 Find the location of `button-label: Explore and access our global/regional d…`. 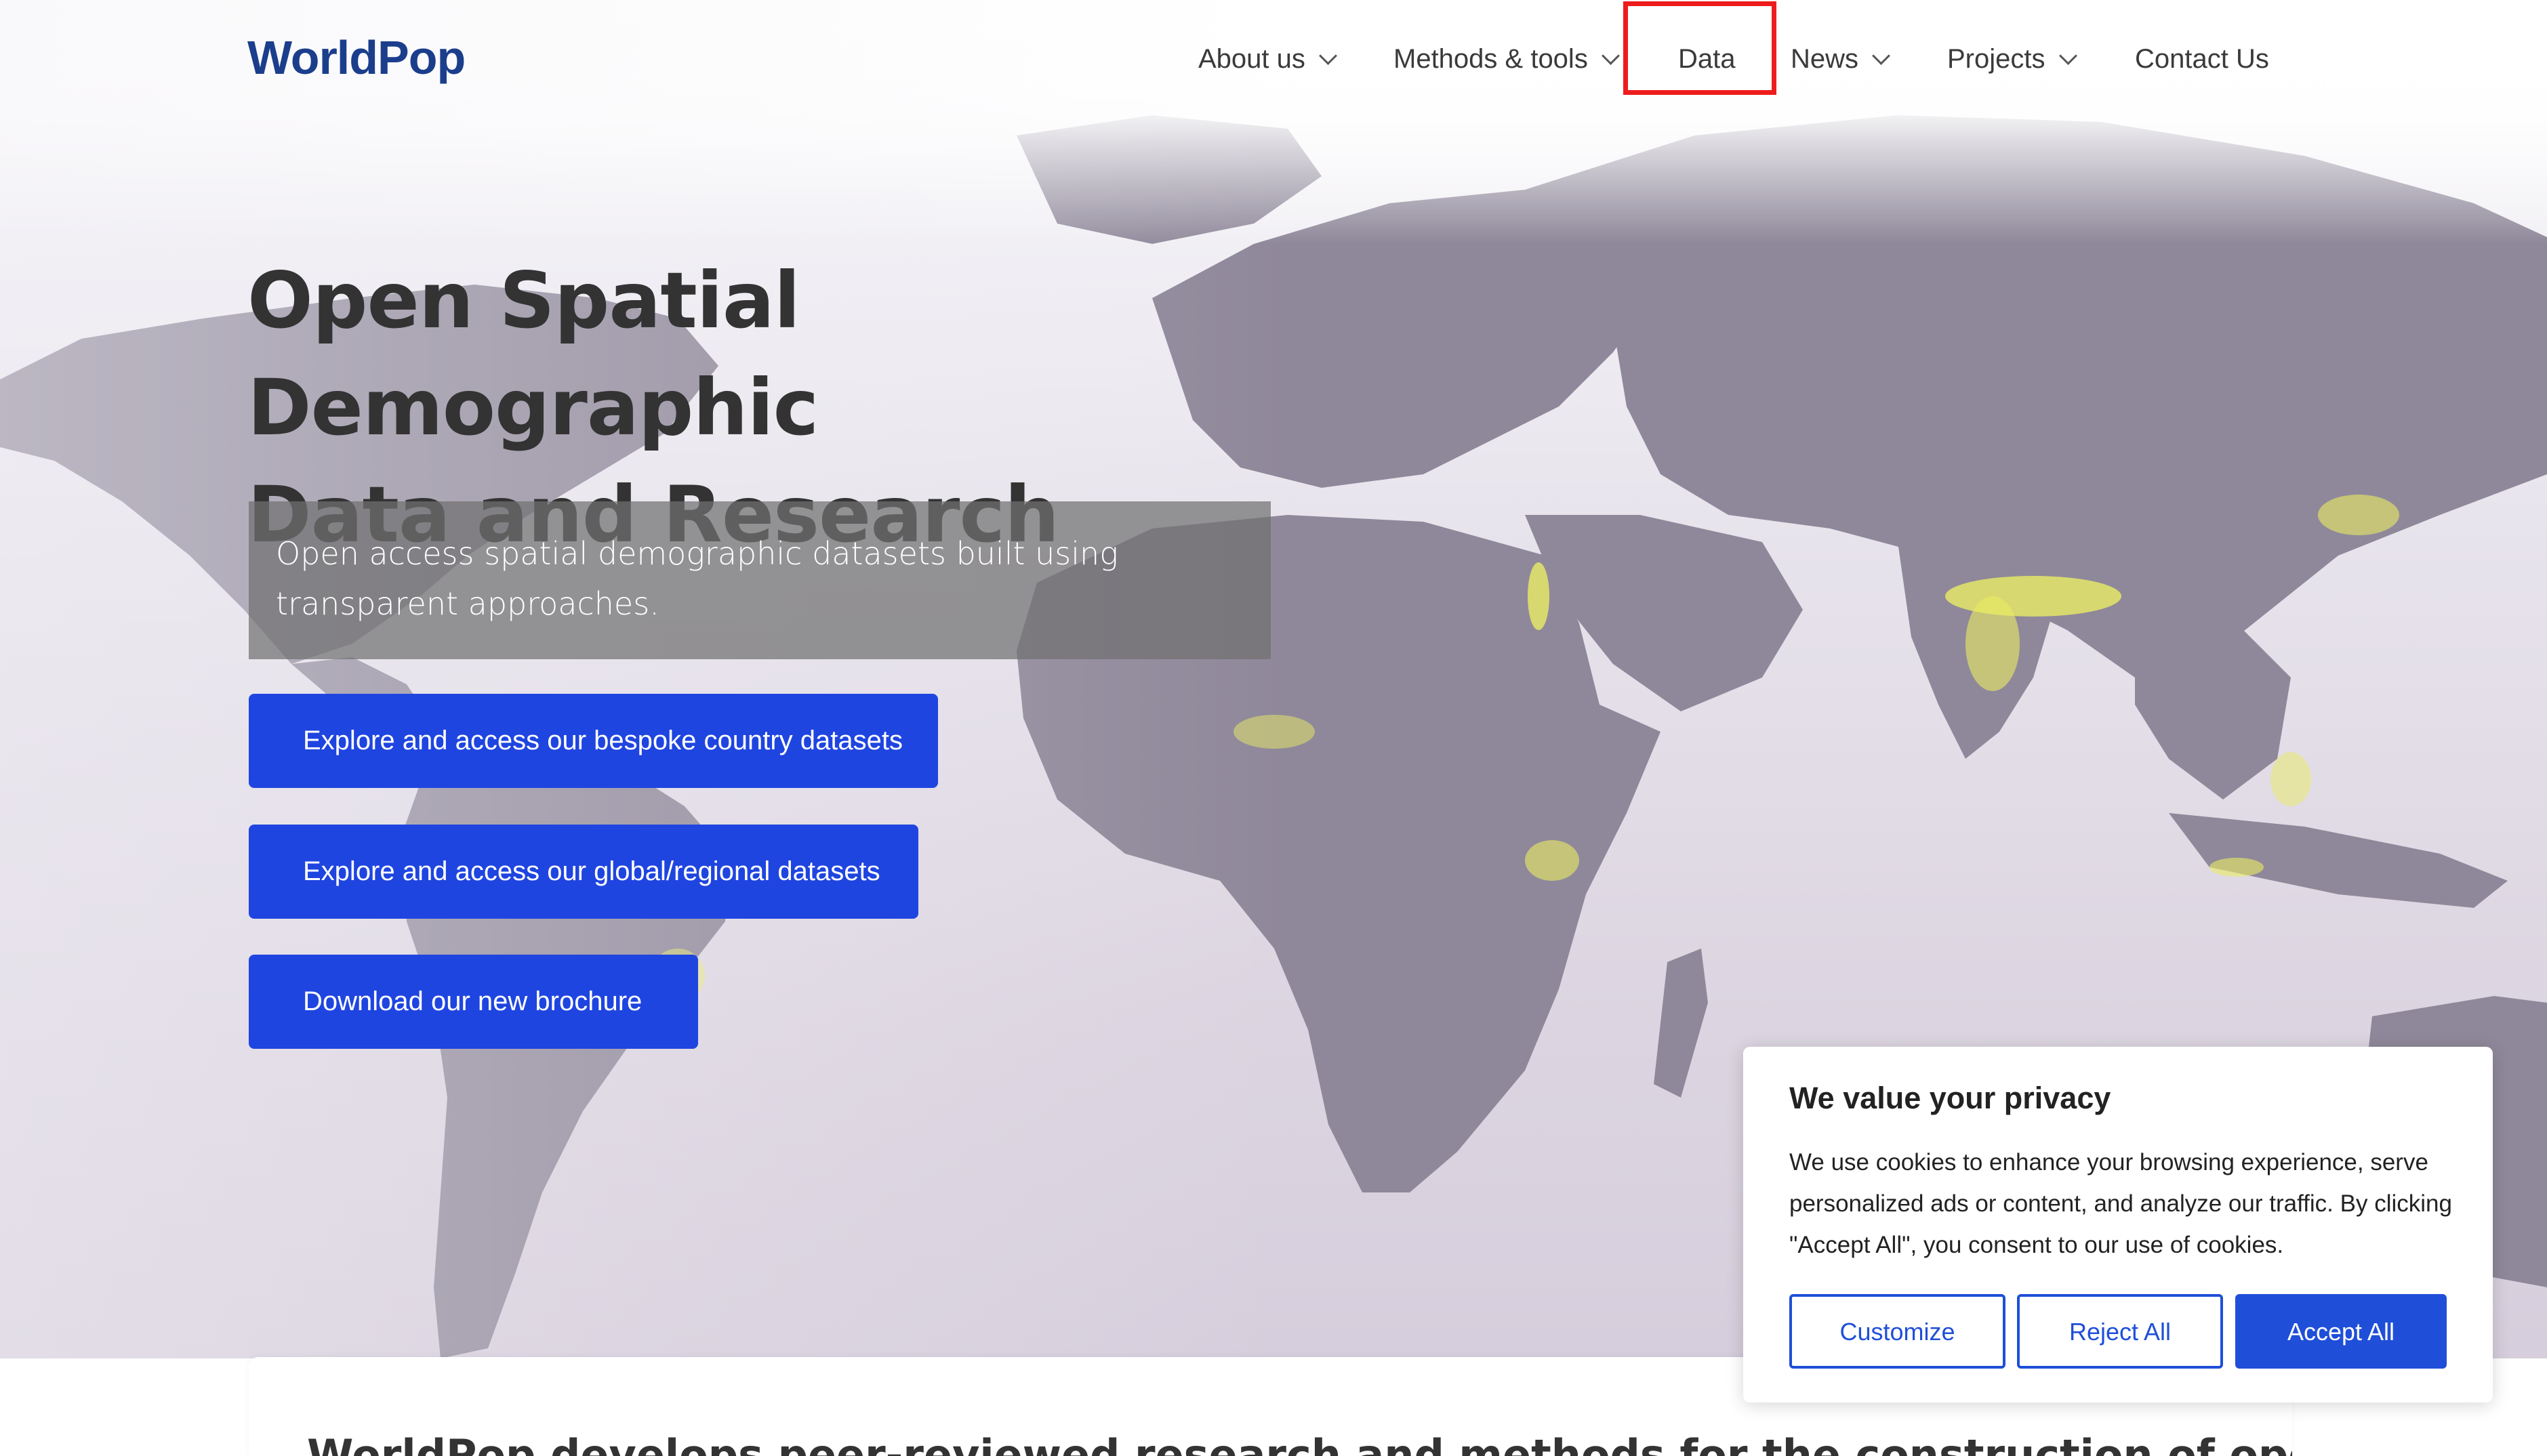

button-label: Explore and access our global/regional d… is located at coordinates (591, 871).